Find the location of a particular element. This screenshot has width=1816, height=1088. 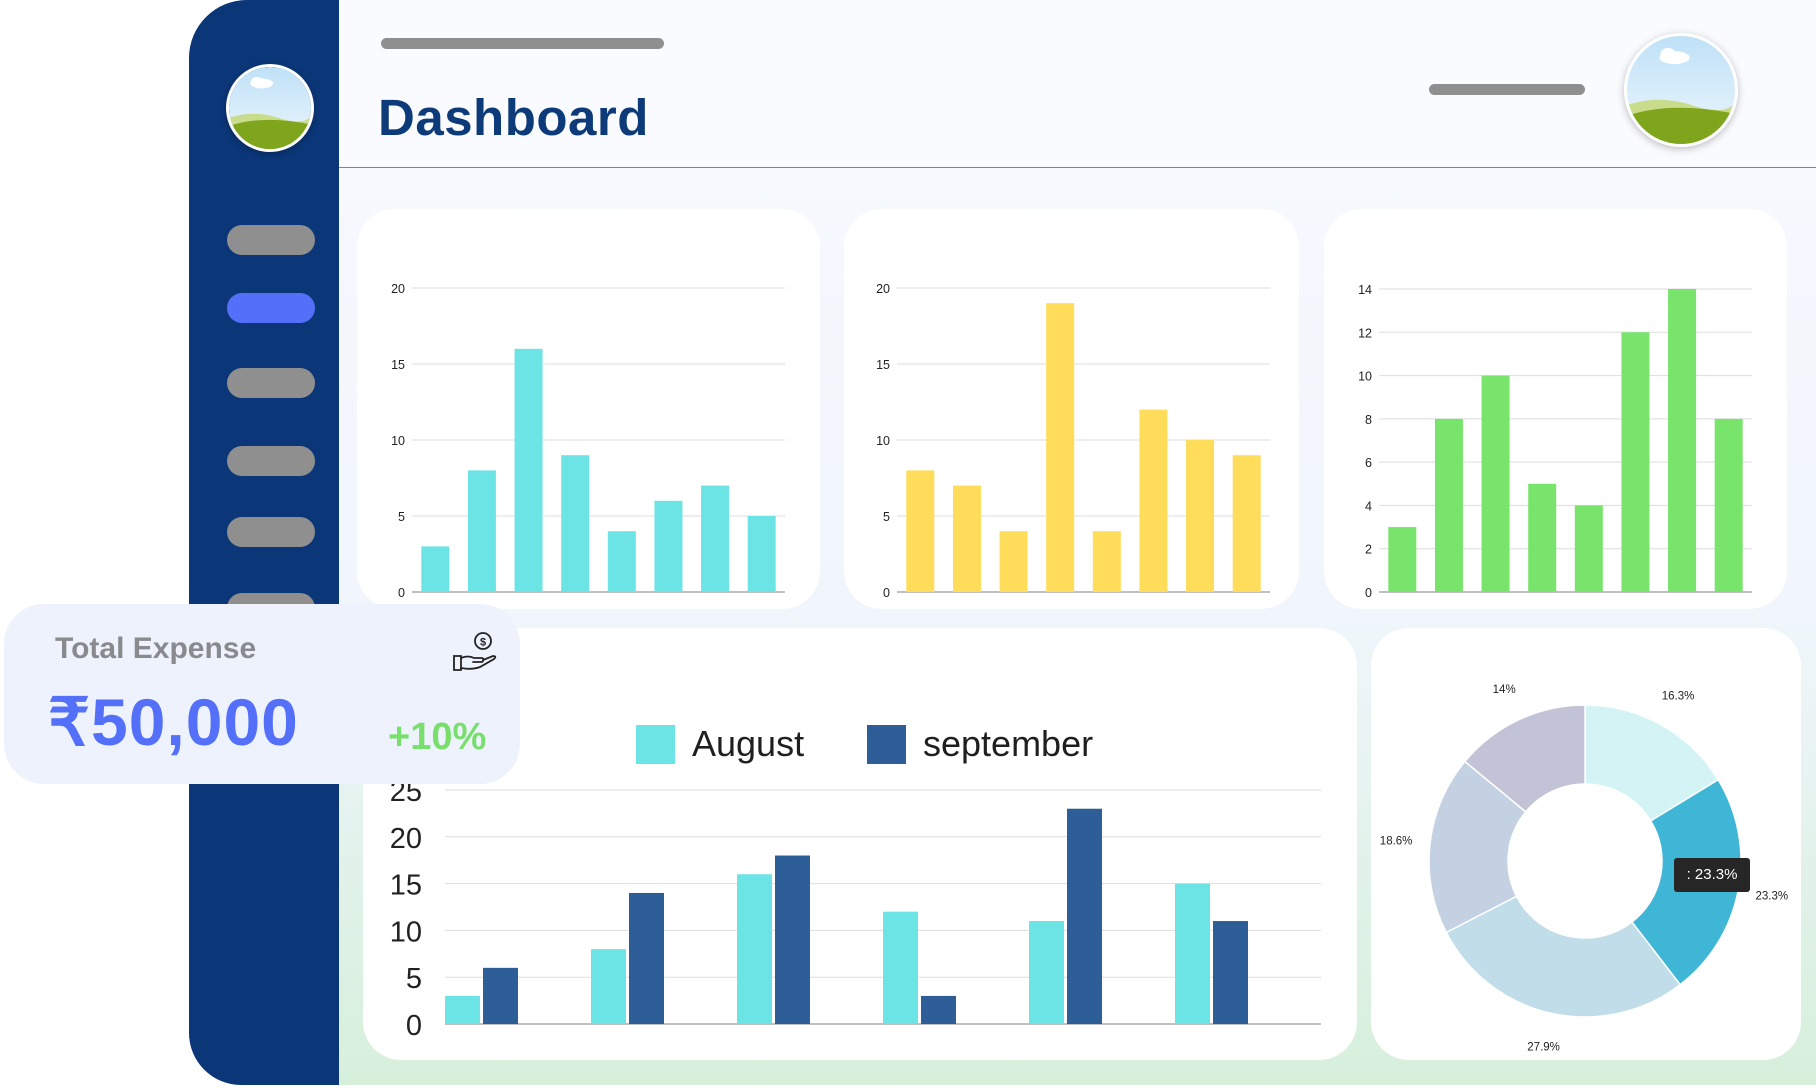

y-tick-label: 4 is located at coordinates (1368, 506).